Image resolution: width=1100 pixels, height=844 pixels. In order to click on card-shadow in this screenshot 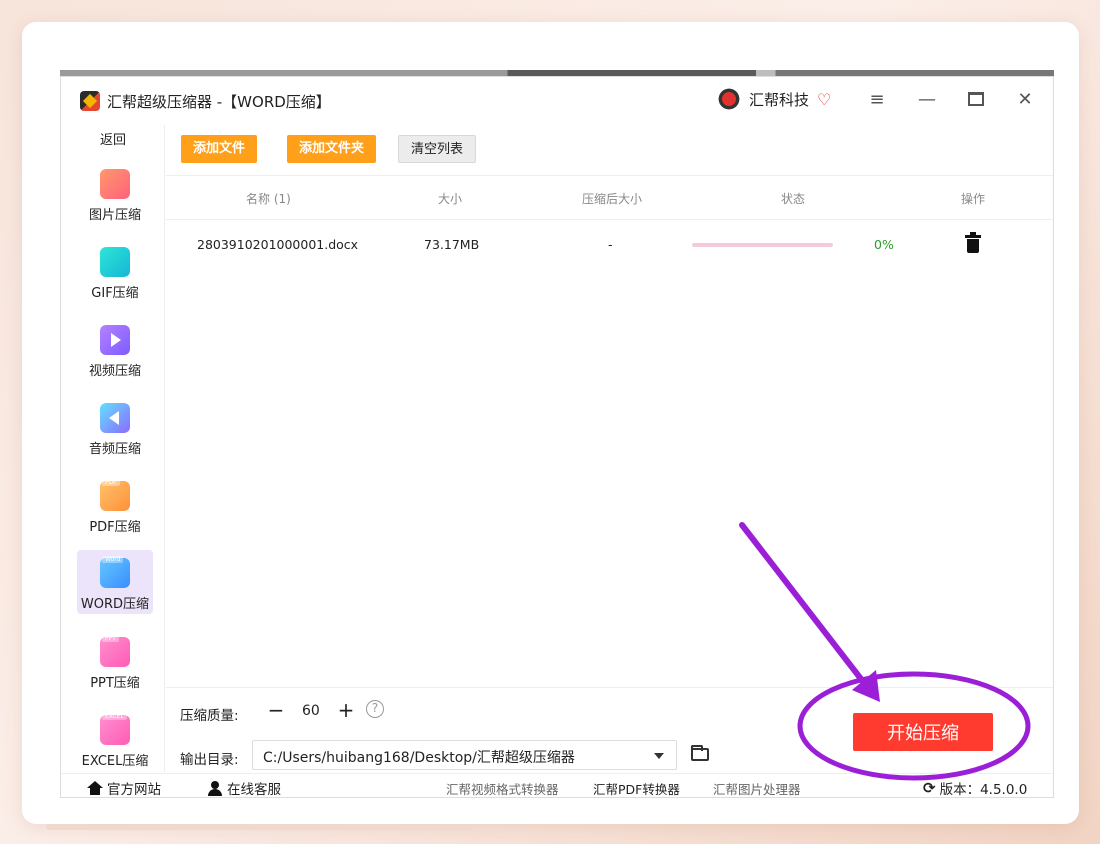, I will do `click(259, 827)`.